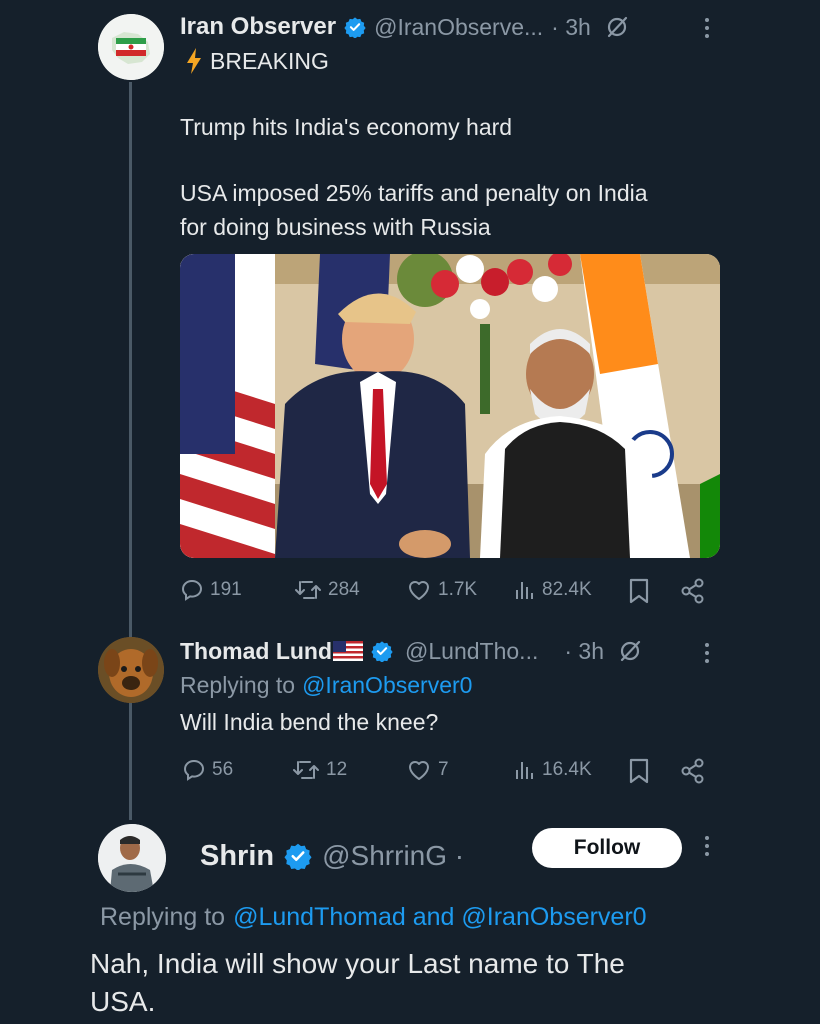 This screenshot has width=820, height=1024. What do you see at coordinates (132, 858) in the screenshot?
I see `shrin-avatar` at bounding box center [132, 858].